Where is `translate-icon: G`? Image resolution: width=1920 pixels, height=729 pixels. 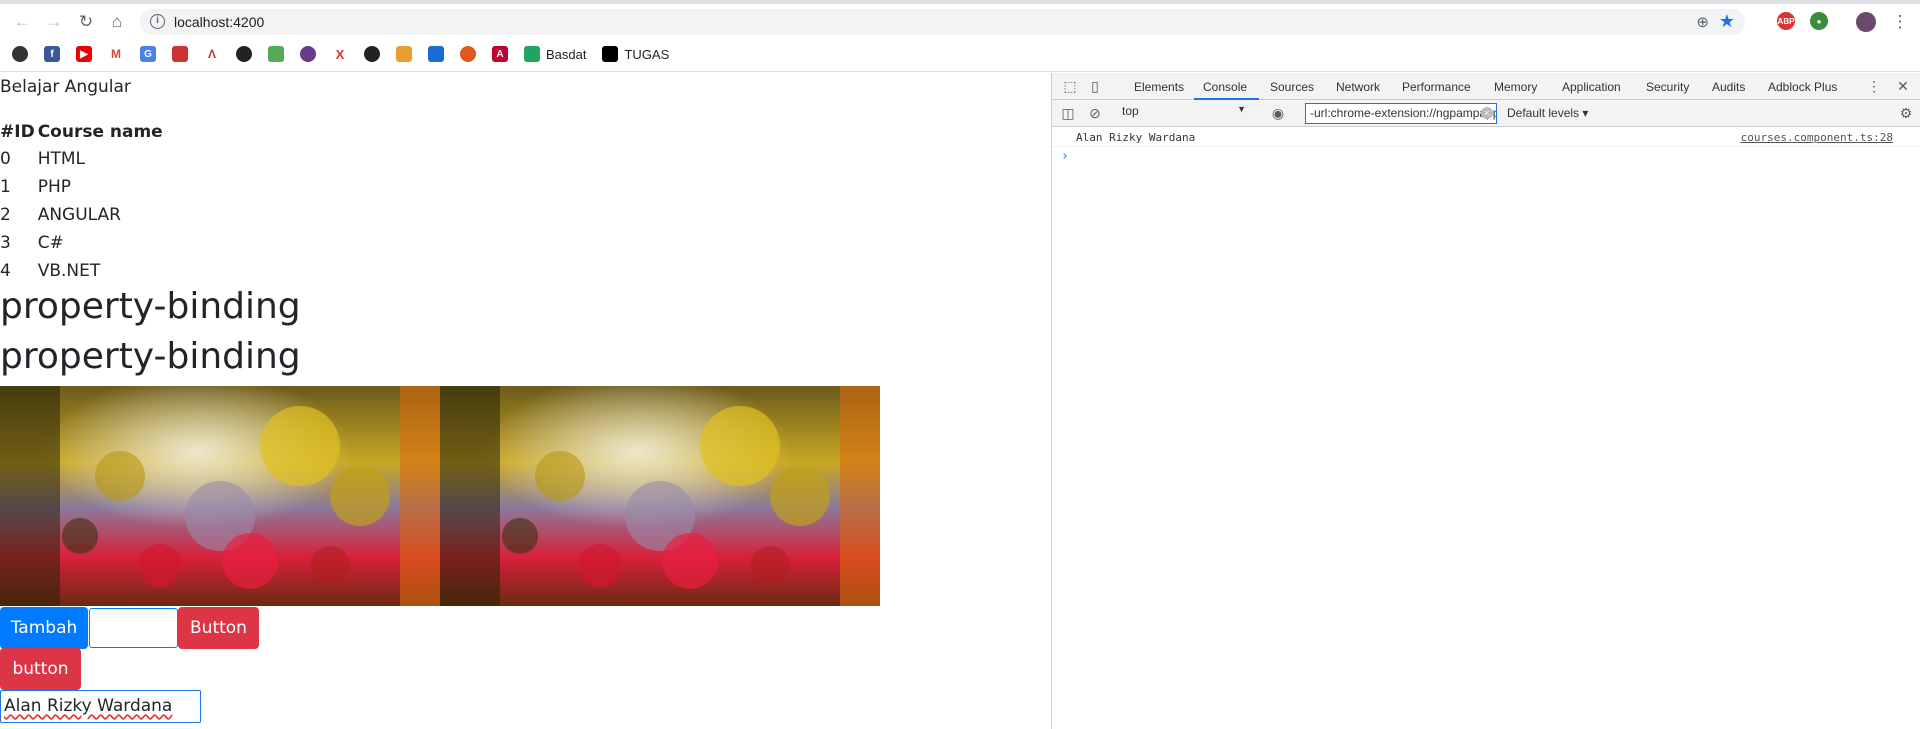
translate-icon: G is located at coordinates (148, 54).